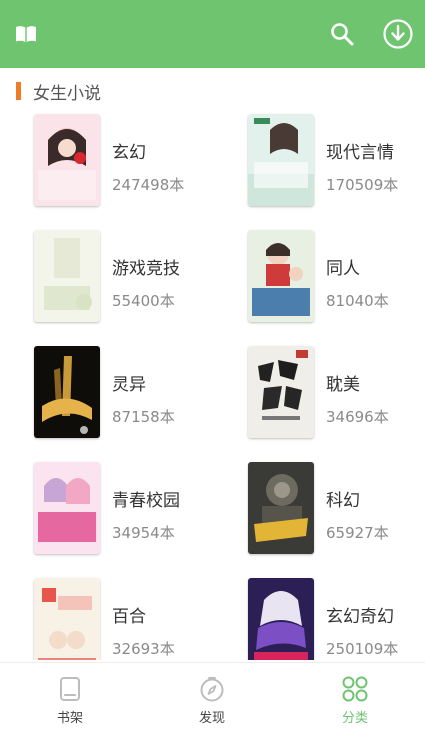 The width and height of the screenshot is (425, 748). What do you see at coordinates (336, 164) in the screenshot?
I see `category-item-modern-romance: 现代言情 170509本` at bounding box center [336, 164].